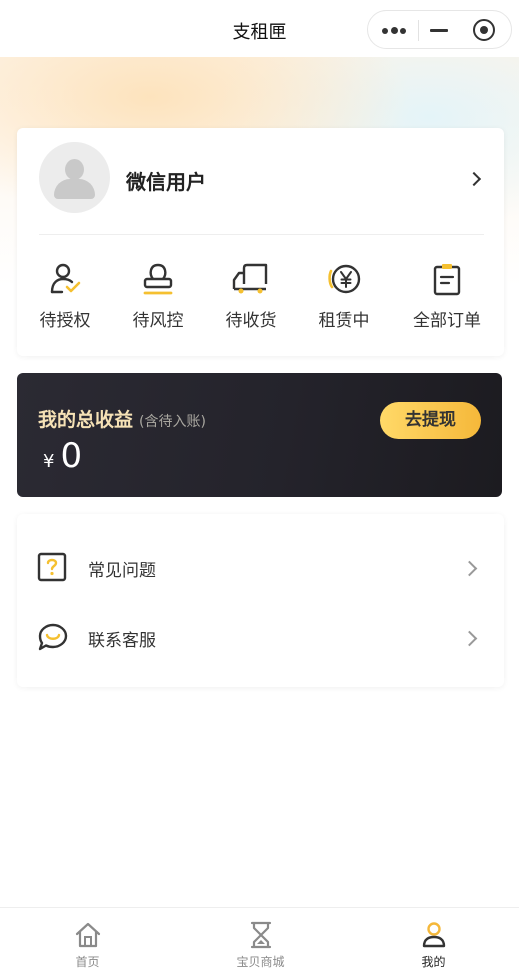 Image resolution: width=519 pixels, height=976 pixels. Describe the element at coordinates (87, 962) in the screenshot. I see `tab-label: 首页` at that location.